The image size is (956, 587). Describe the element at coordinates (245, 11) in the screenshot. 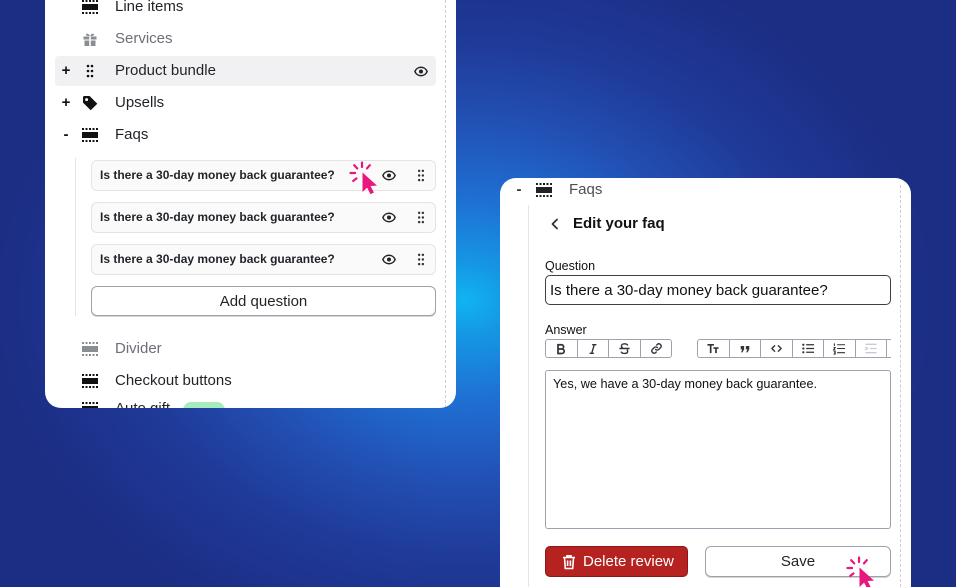

I see `tree-item-line-items: Line items` at that location.